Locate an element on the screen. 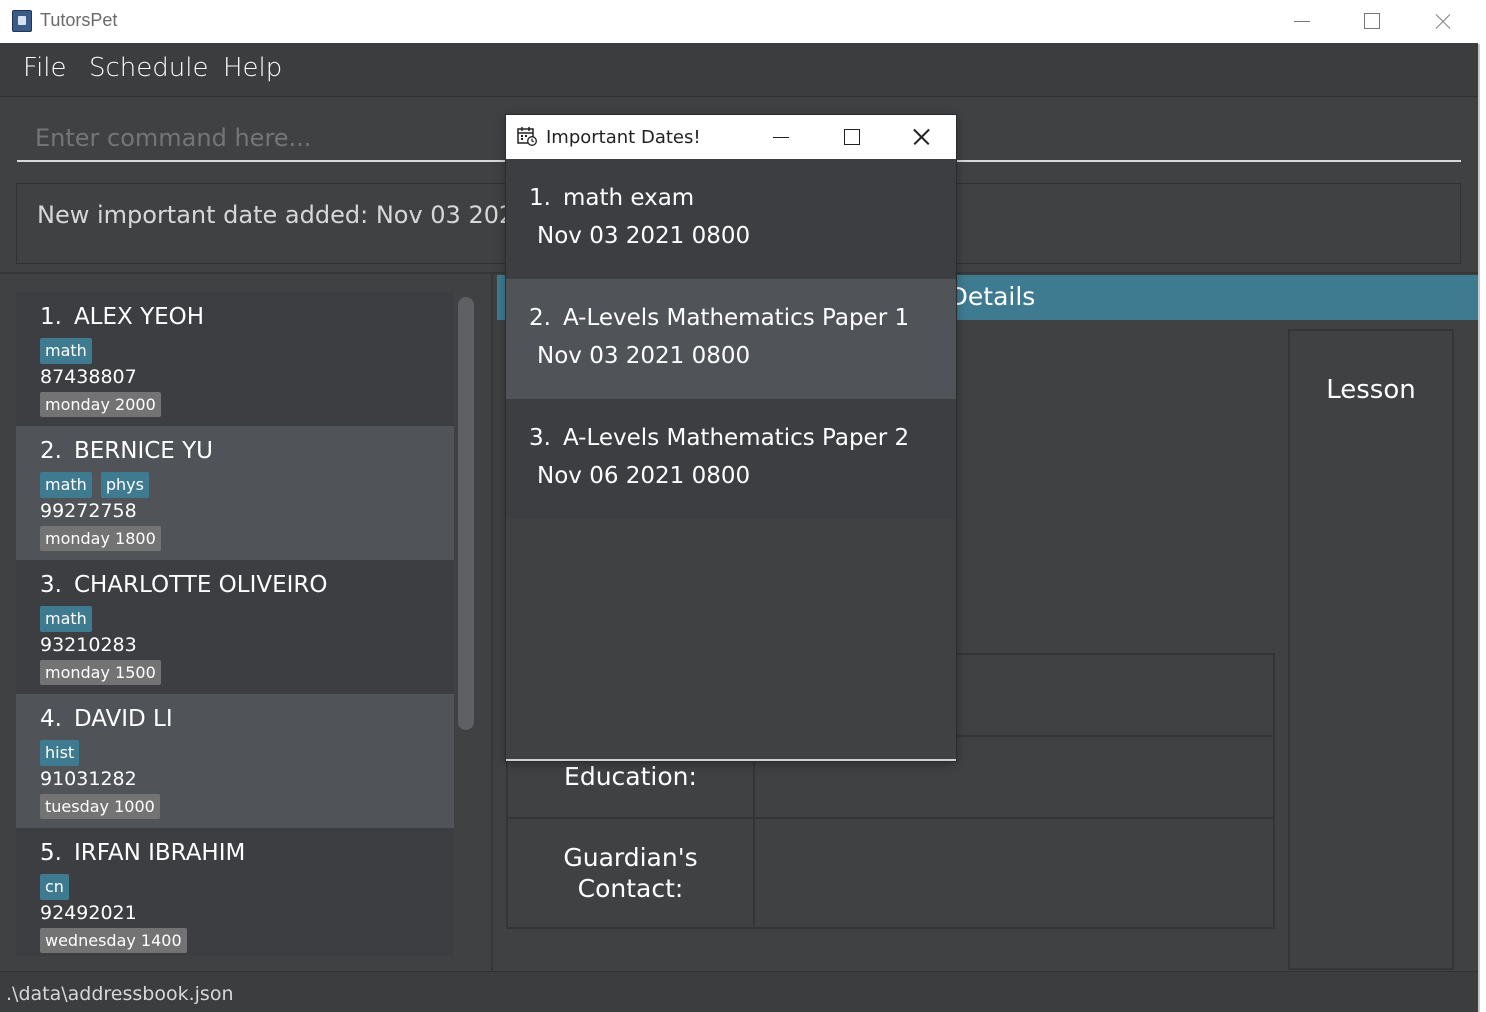  lesson-column: Lesson is located at coordinates (1371, 649).